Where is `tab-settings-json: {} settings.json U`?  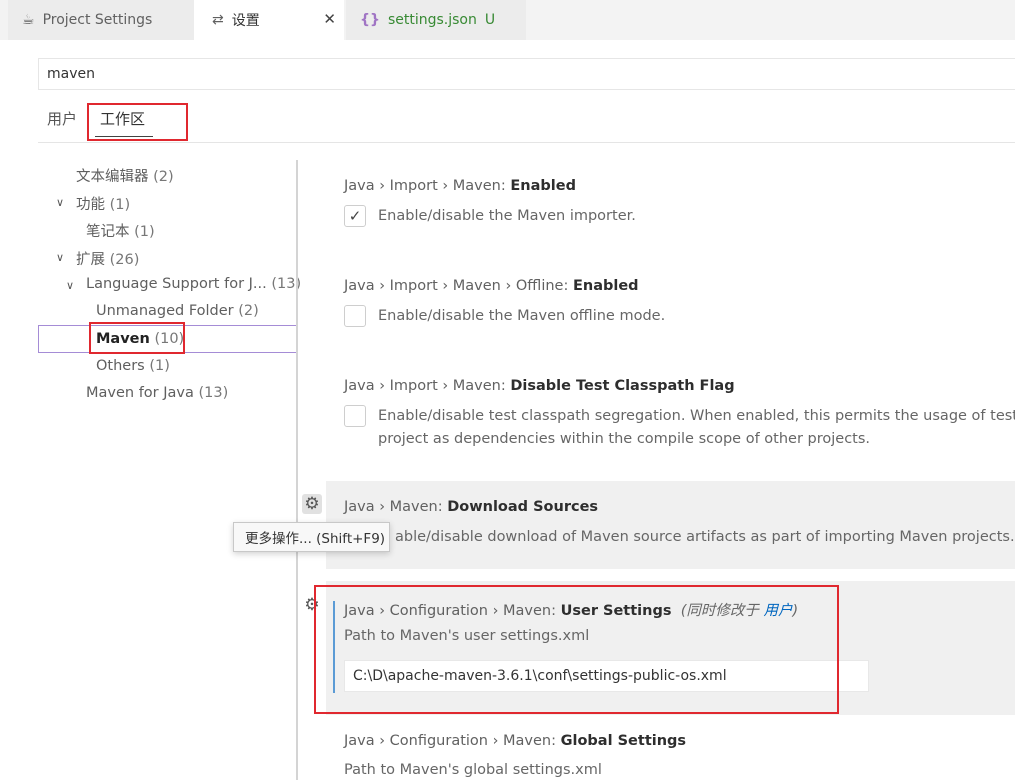
tab-settings-json: {} settings.json U is located at coordinates (436, 20).